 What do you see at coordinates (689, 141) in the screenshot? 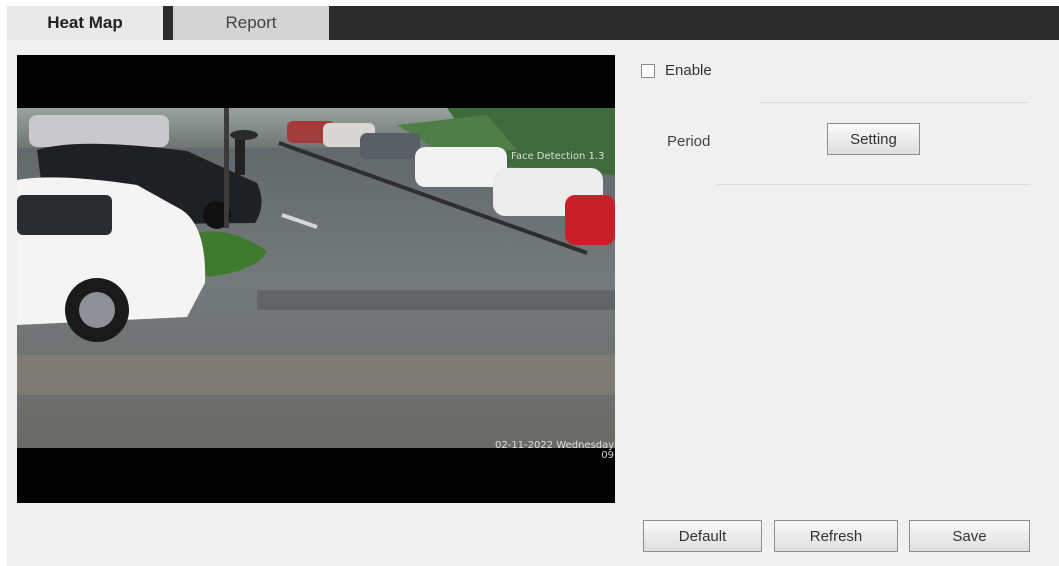
I see `period-label: Period` at bounding box center [689, 141].